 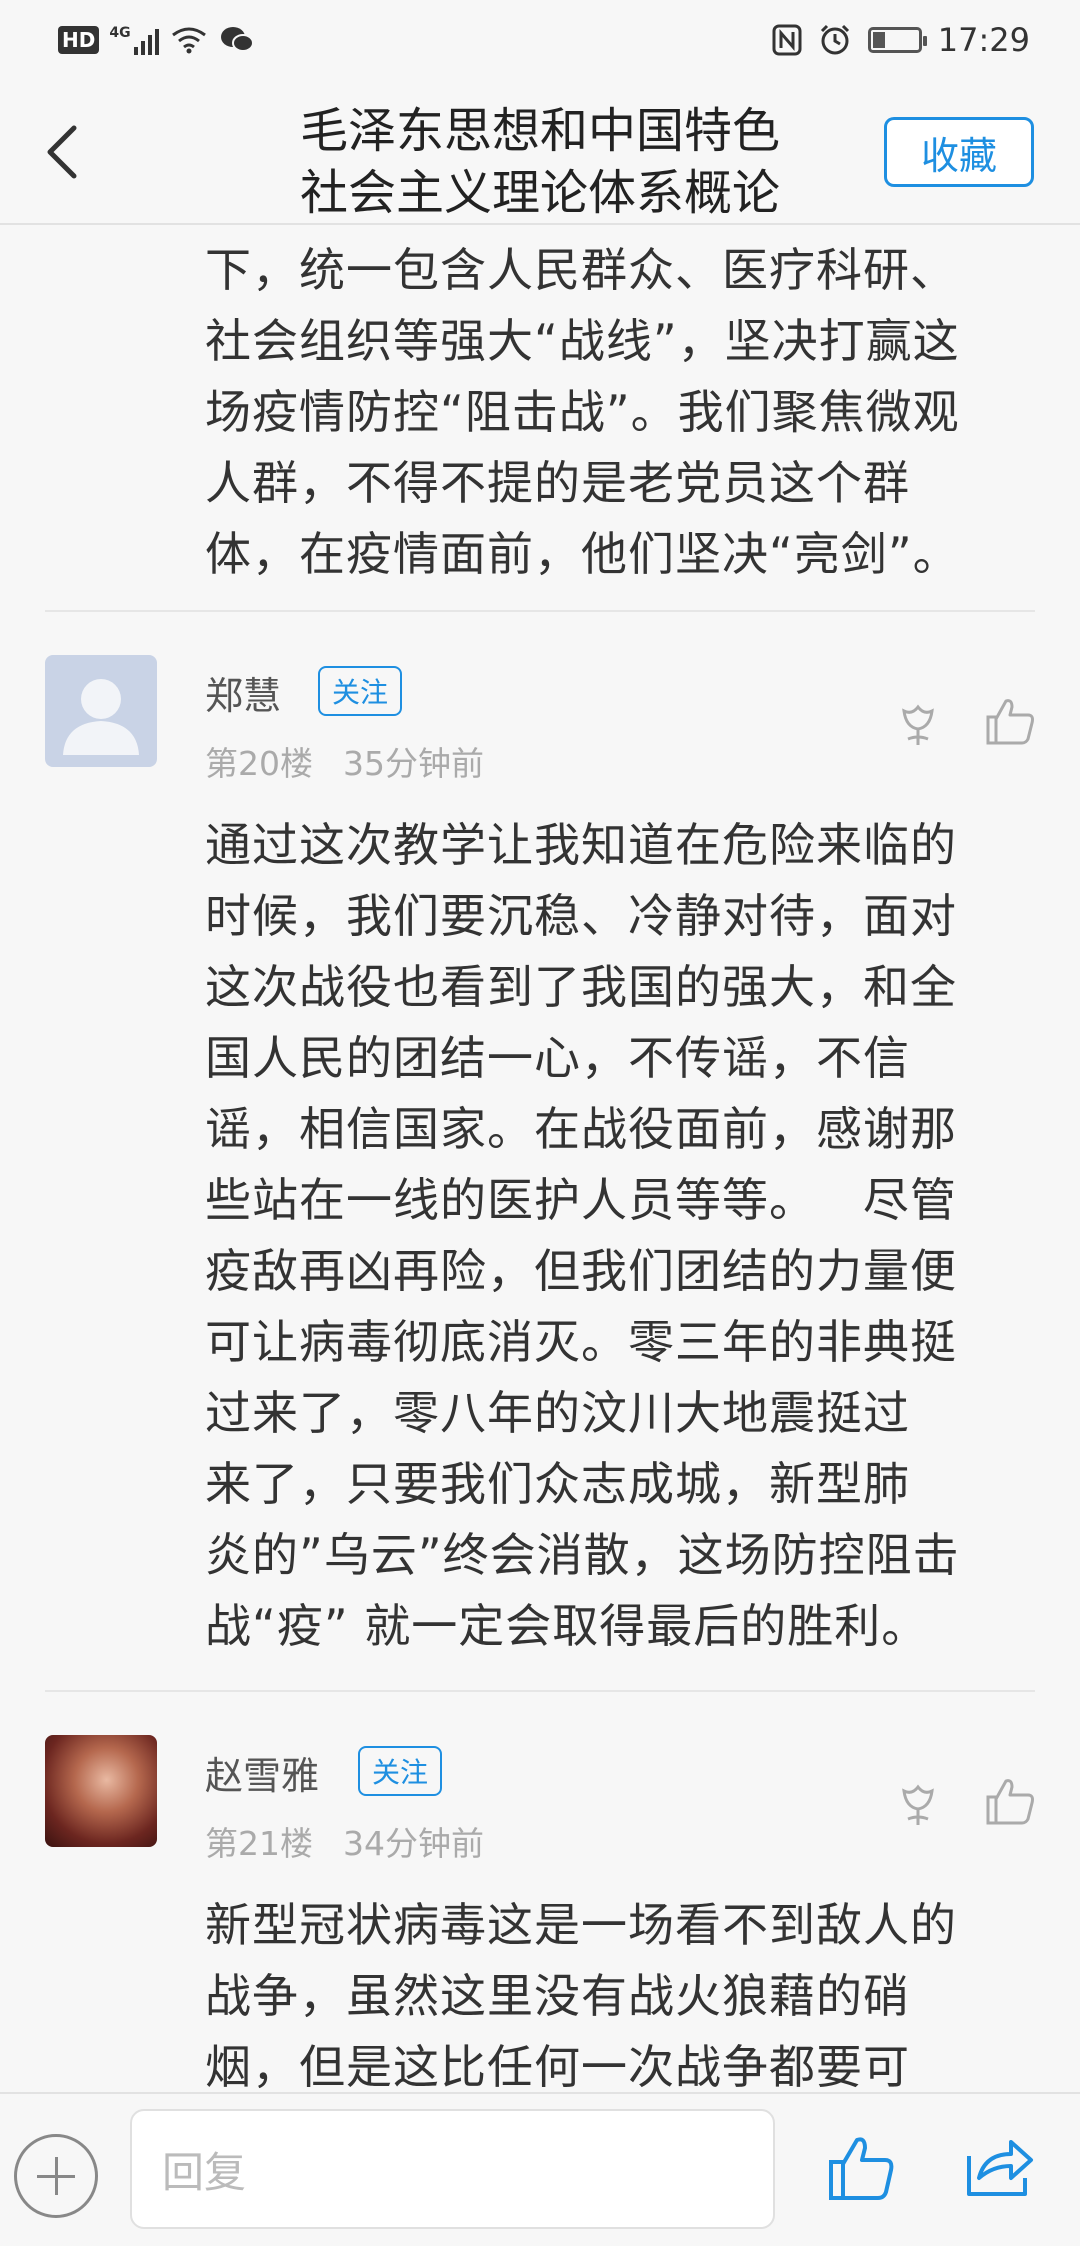 I want to click on text-line: 人群，不得不提的是老党员这个群, so click(x=557, y=483).